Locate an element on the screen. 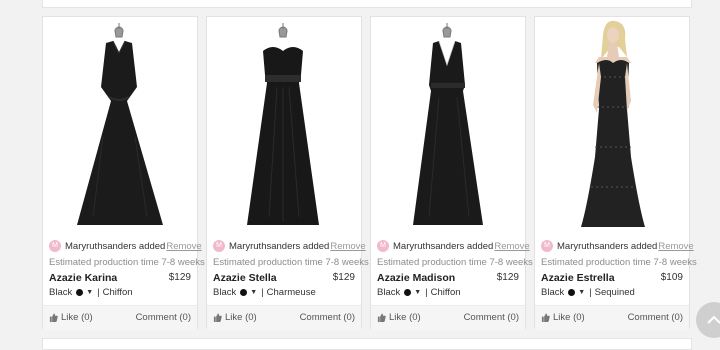 This screenshot has height=350, width=720. product-name: Azazie Karina is located at coordinates (83, 278).